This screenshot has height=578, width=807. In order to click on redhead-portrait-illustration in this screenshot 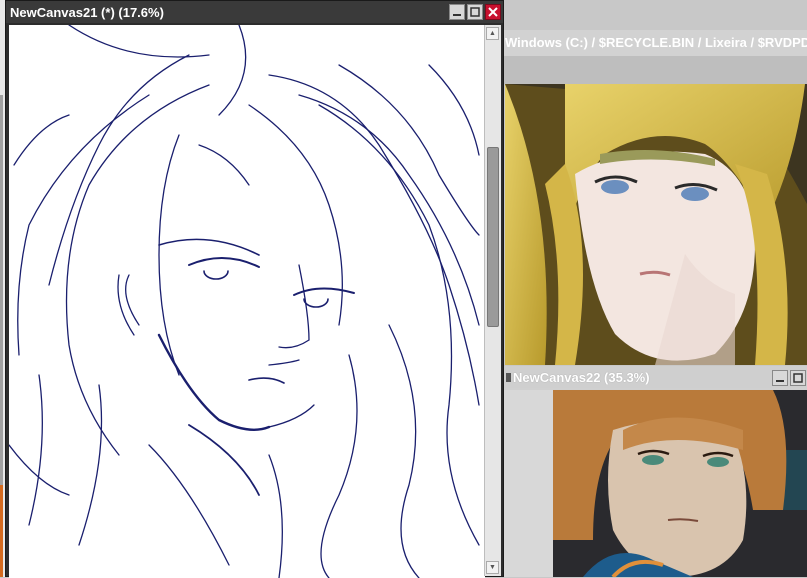, I will do `click(680, 483)`.